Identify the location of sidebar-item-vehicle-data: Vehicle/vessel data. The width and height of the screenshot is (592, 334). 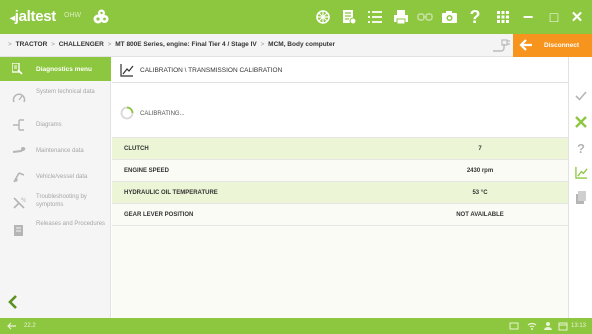
(55, 177).